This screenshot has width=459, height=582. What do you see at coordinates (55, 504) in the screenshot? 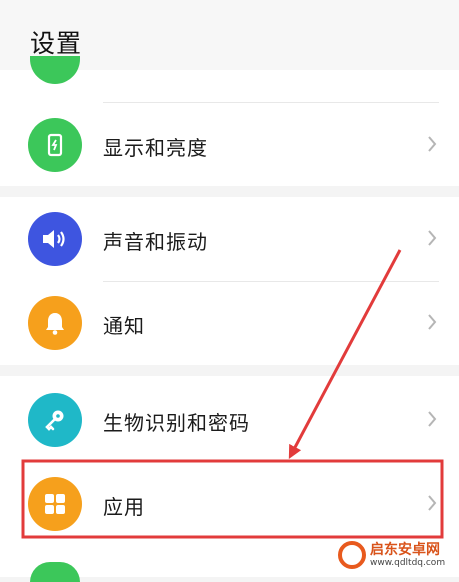
I see `apps-grid-icon` at bounding box center [55, 504].